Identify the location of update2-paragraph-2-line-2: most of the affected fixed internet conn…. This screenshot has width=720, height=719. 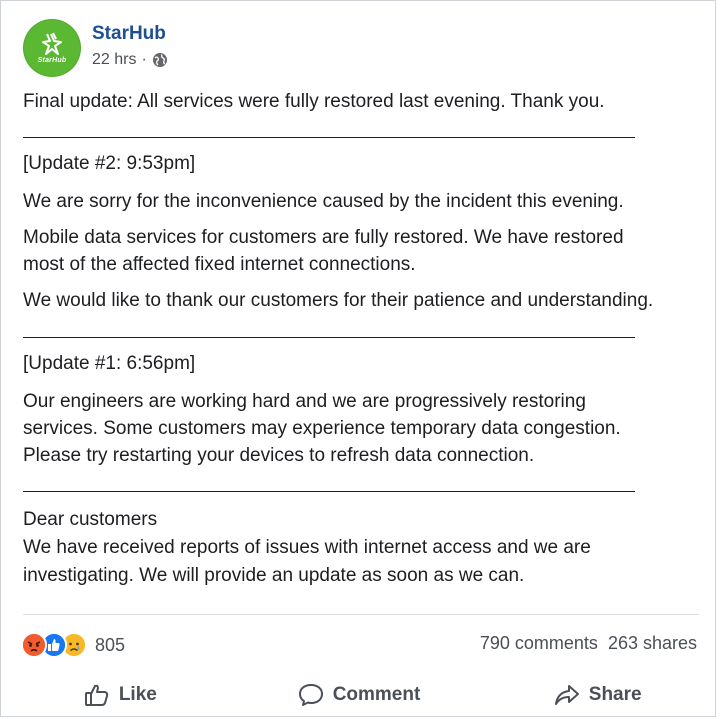
(219, 264).